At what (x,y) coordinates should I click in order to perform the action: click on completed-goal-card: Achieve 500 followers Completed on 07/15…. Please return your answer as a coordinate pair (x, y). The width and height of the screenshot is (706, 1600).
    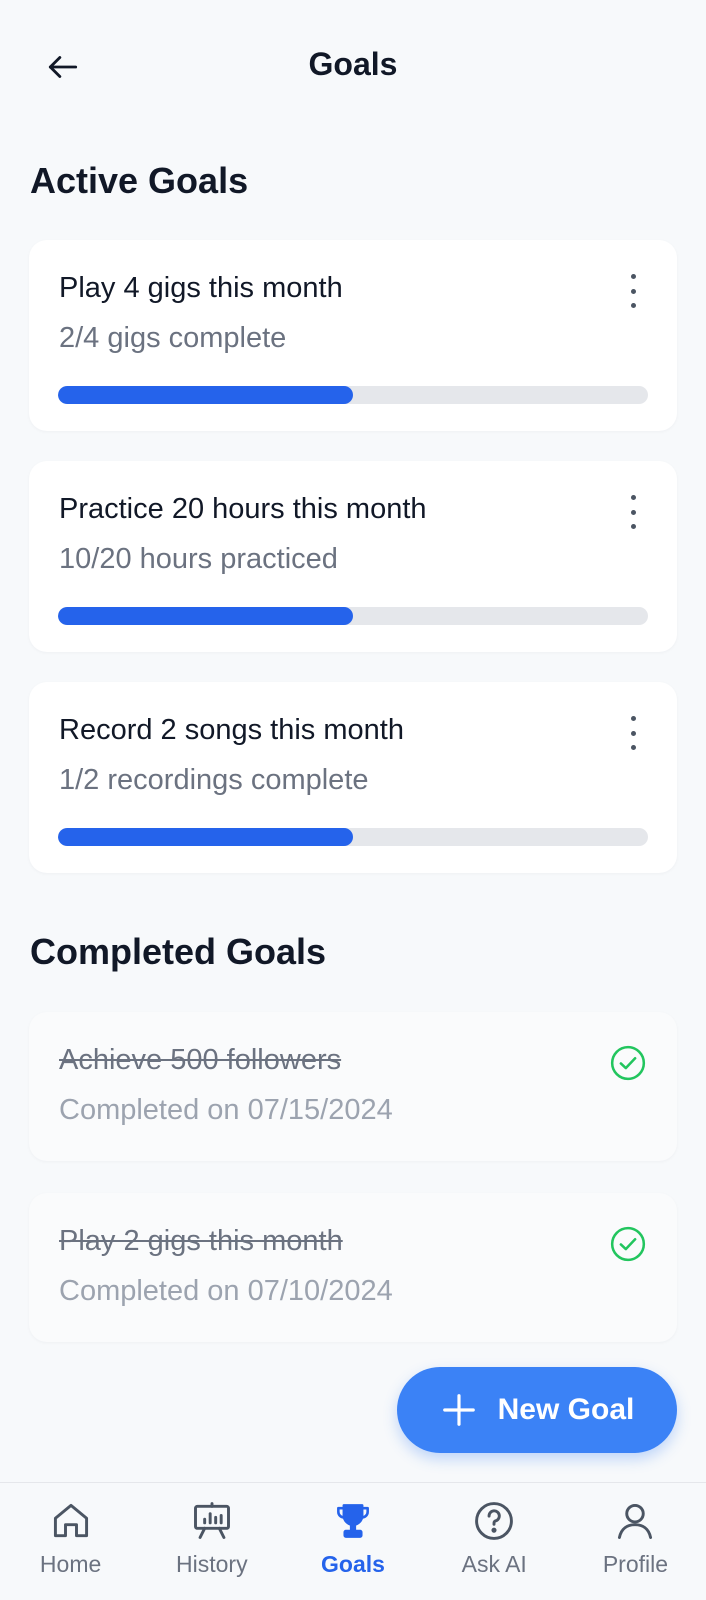
    Looking at the image, I should click on (353, 1086).